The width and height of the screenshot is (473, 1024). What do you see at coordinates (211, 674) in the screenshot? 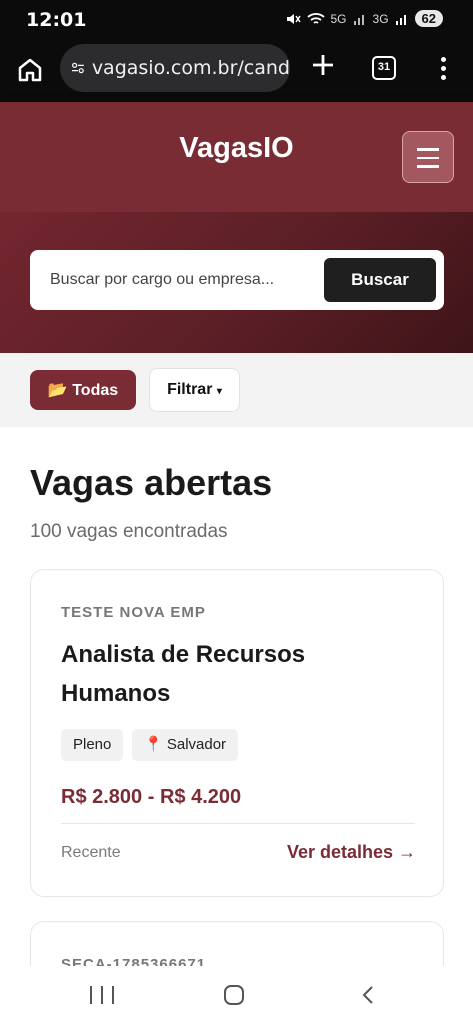
I see `job-title: Analista de Recursos Humanos` at bounding box center [211, 674].